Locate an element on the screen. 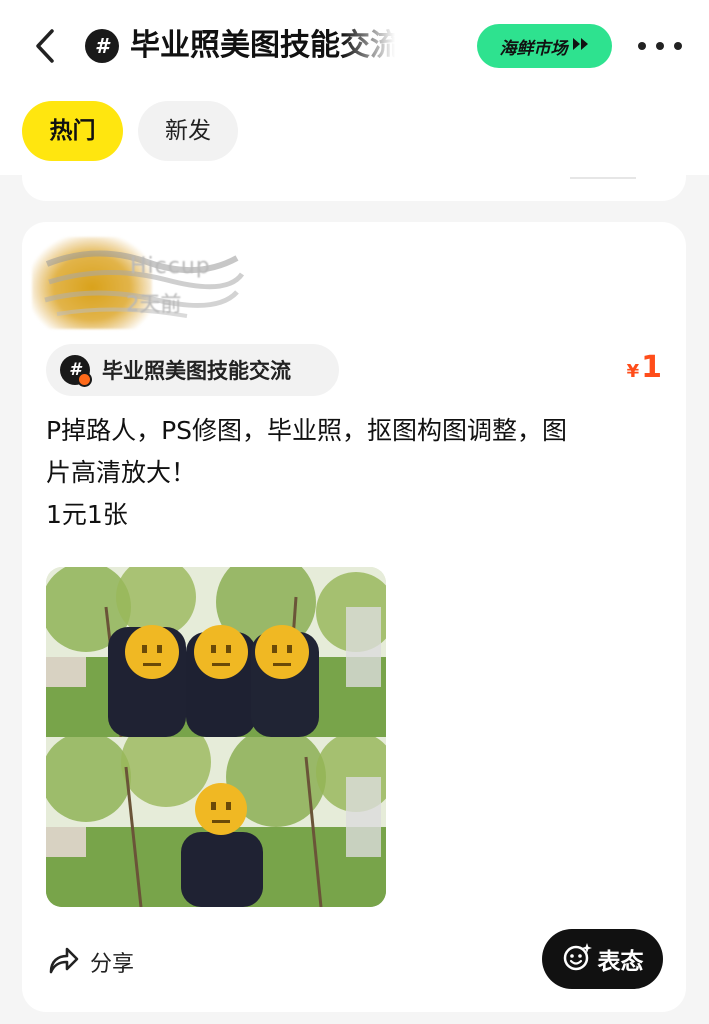 The height and width of the screenshot is (1024, 709). tab-new: 新发 is located at coordinates (188, 131).